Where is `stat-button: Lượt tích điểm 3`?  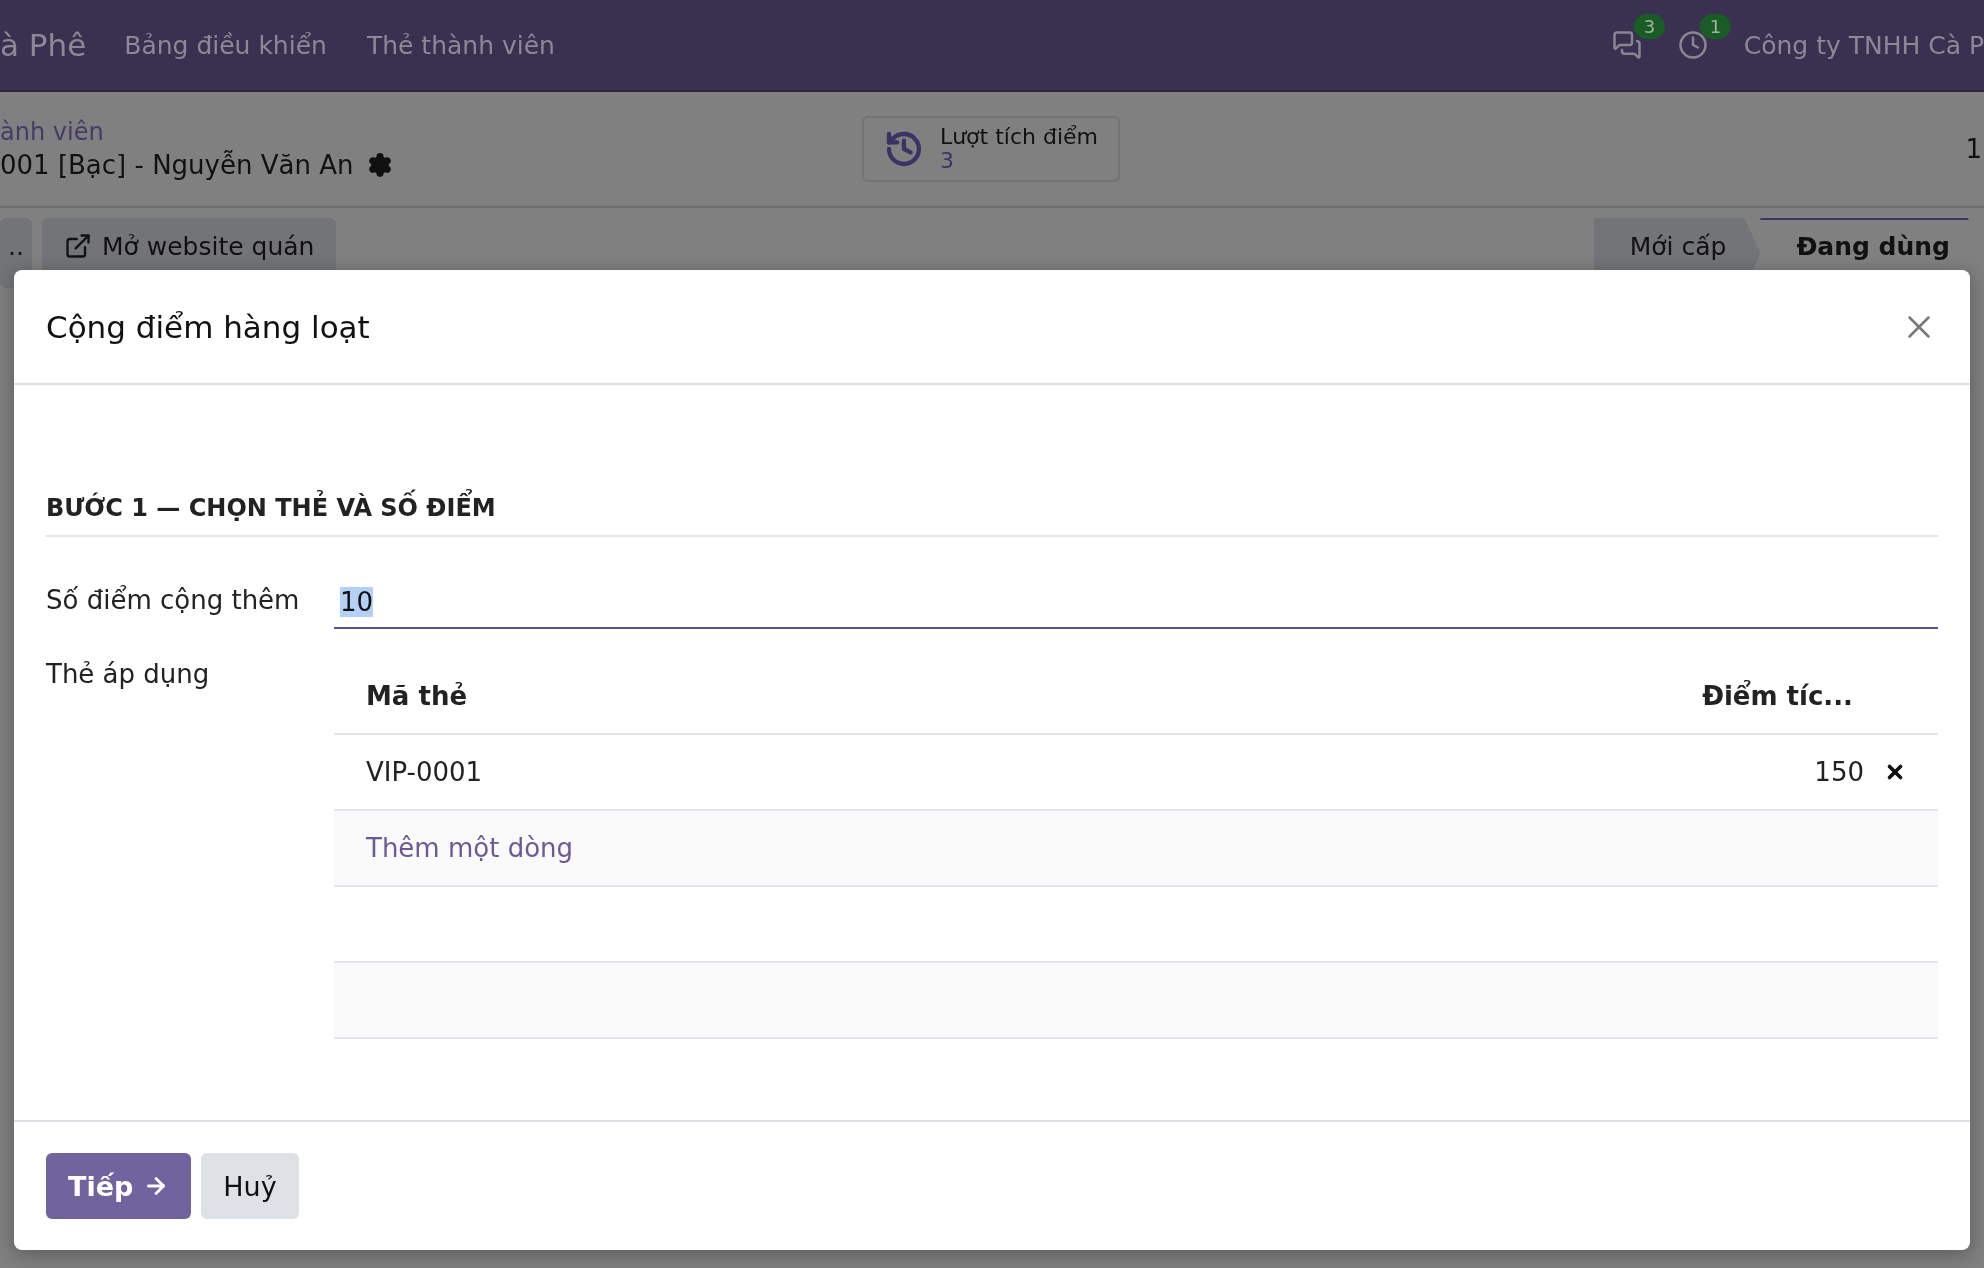
stat-button: Lượt tích điểm 3 is located at coordinates (991, 149).